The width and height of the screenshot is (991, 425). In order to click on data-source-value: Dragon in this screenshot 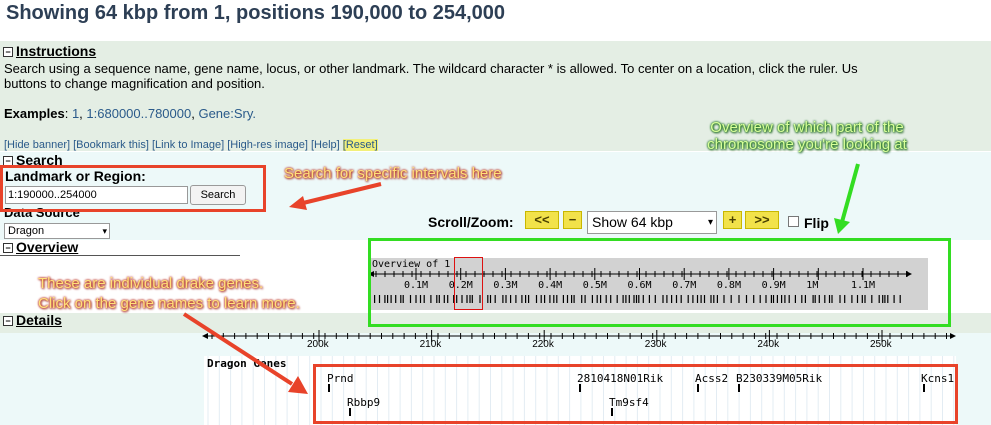, I will do `click(26, 231)`.